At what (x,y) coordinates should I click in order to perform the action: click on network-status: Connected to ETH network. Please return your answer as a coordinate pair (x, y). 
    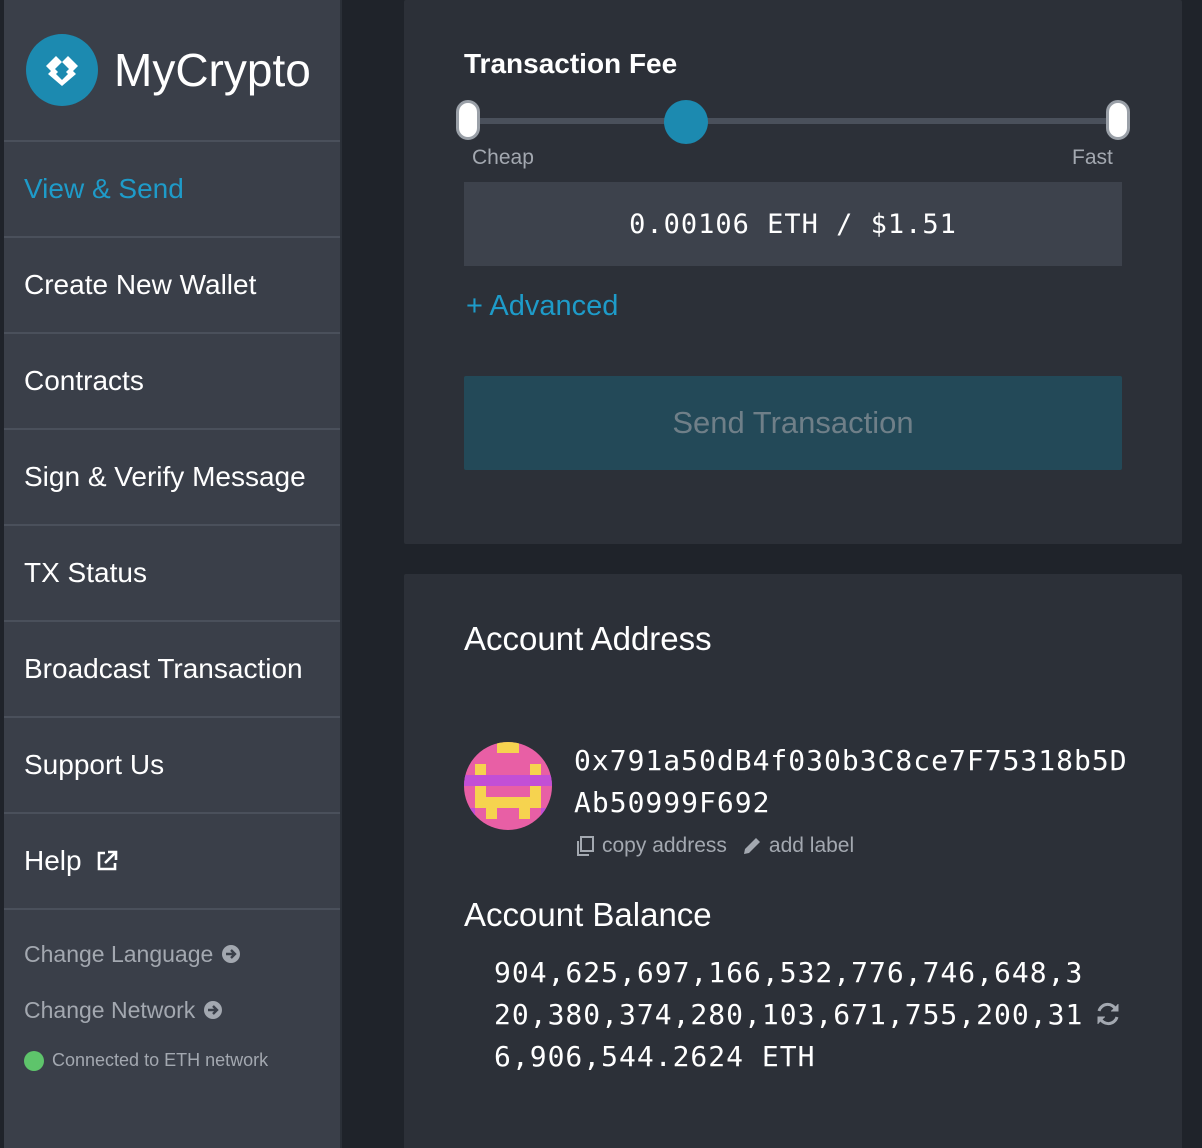
    Looking at the image, I should click on (182, 1060).